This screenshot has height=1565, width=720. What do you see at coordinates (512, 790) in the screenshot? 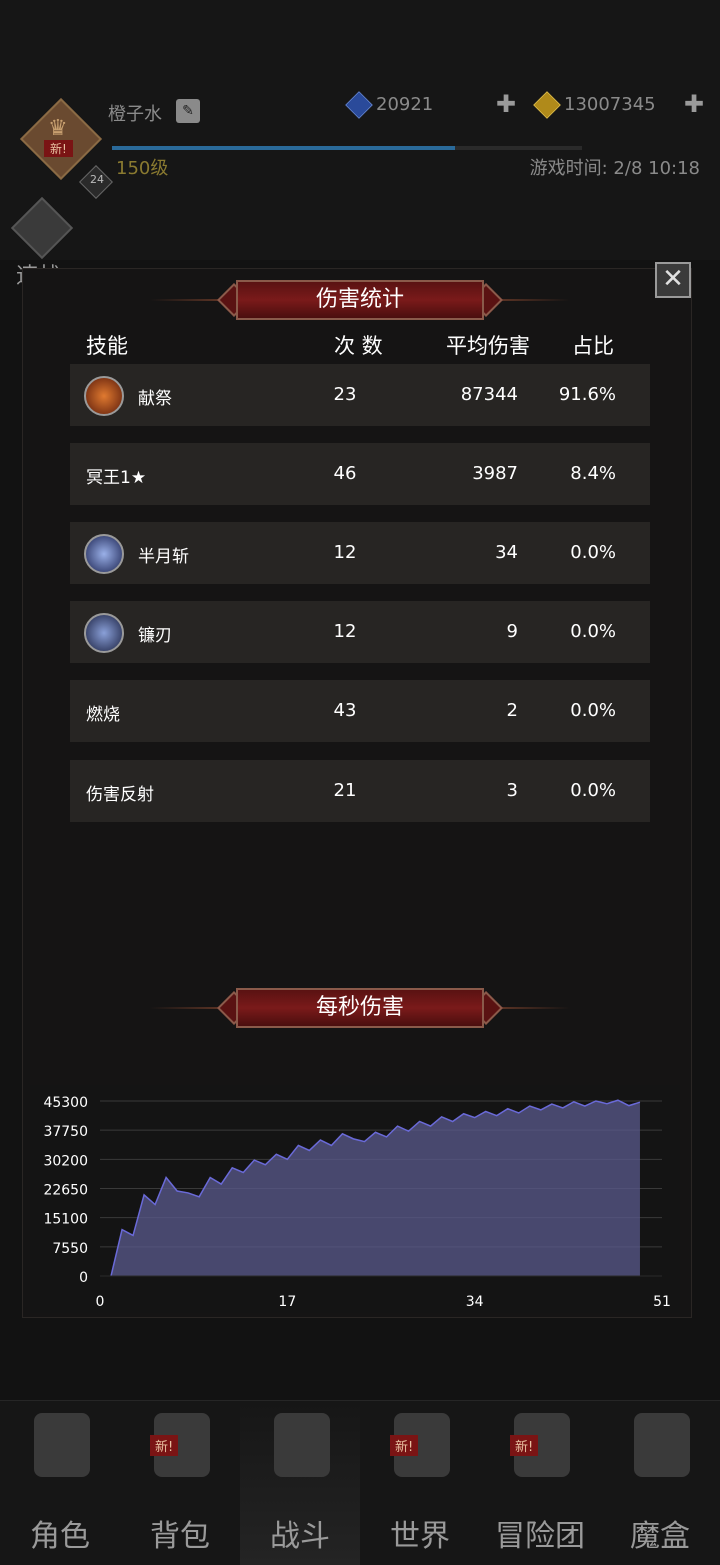
I see `skill-avg-damage: 3` at bounding box center [512, 790].